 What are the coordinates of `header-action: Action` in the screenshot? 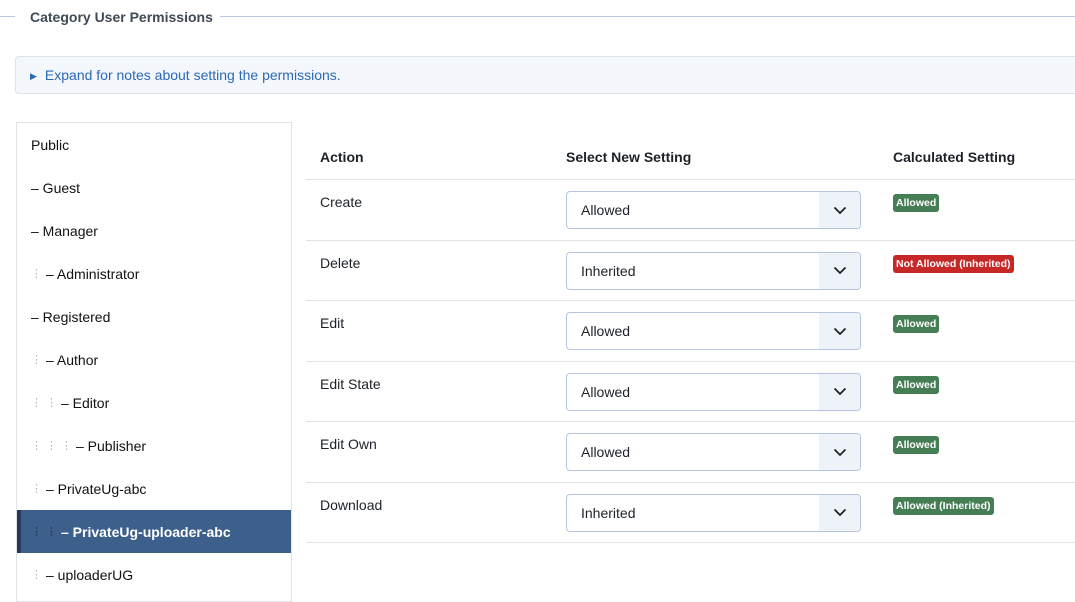 It's located at (342, 157).